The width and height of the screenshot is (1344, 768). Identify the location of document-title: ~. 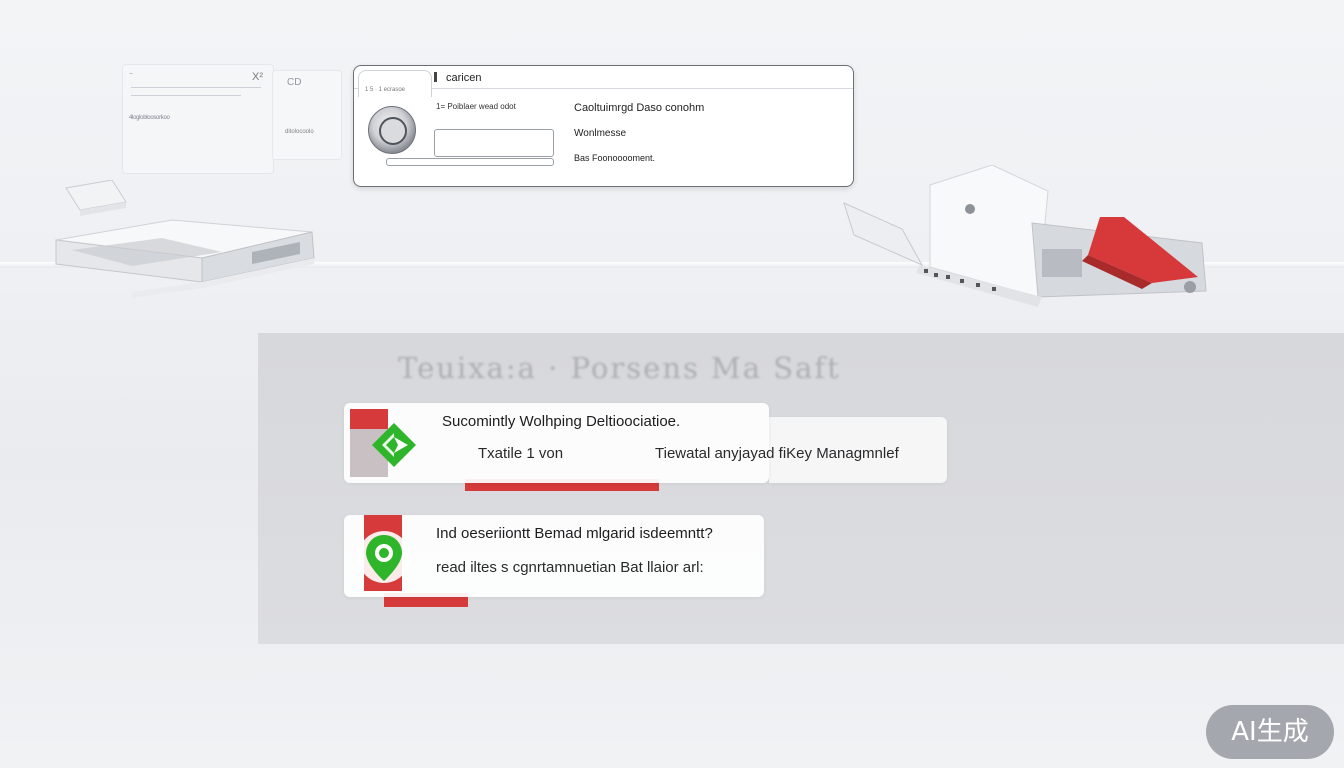
(131, 74).